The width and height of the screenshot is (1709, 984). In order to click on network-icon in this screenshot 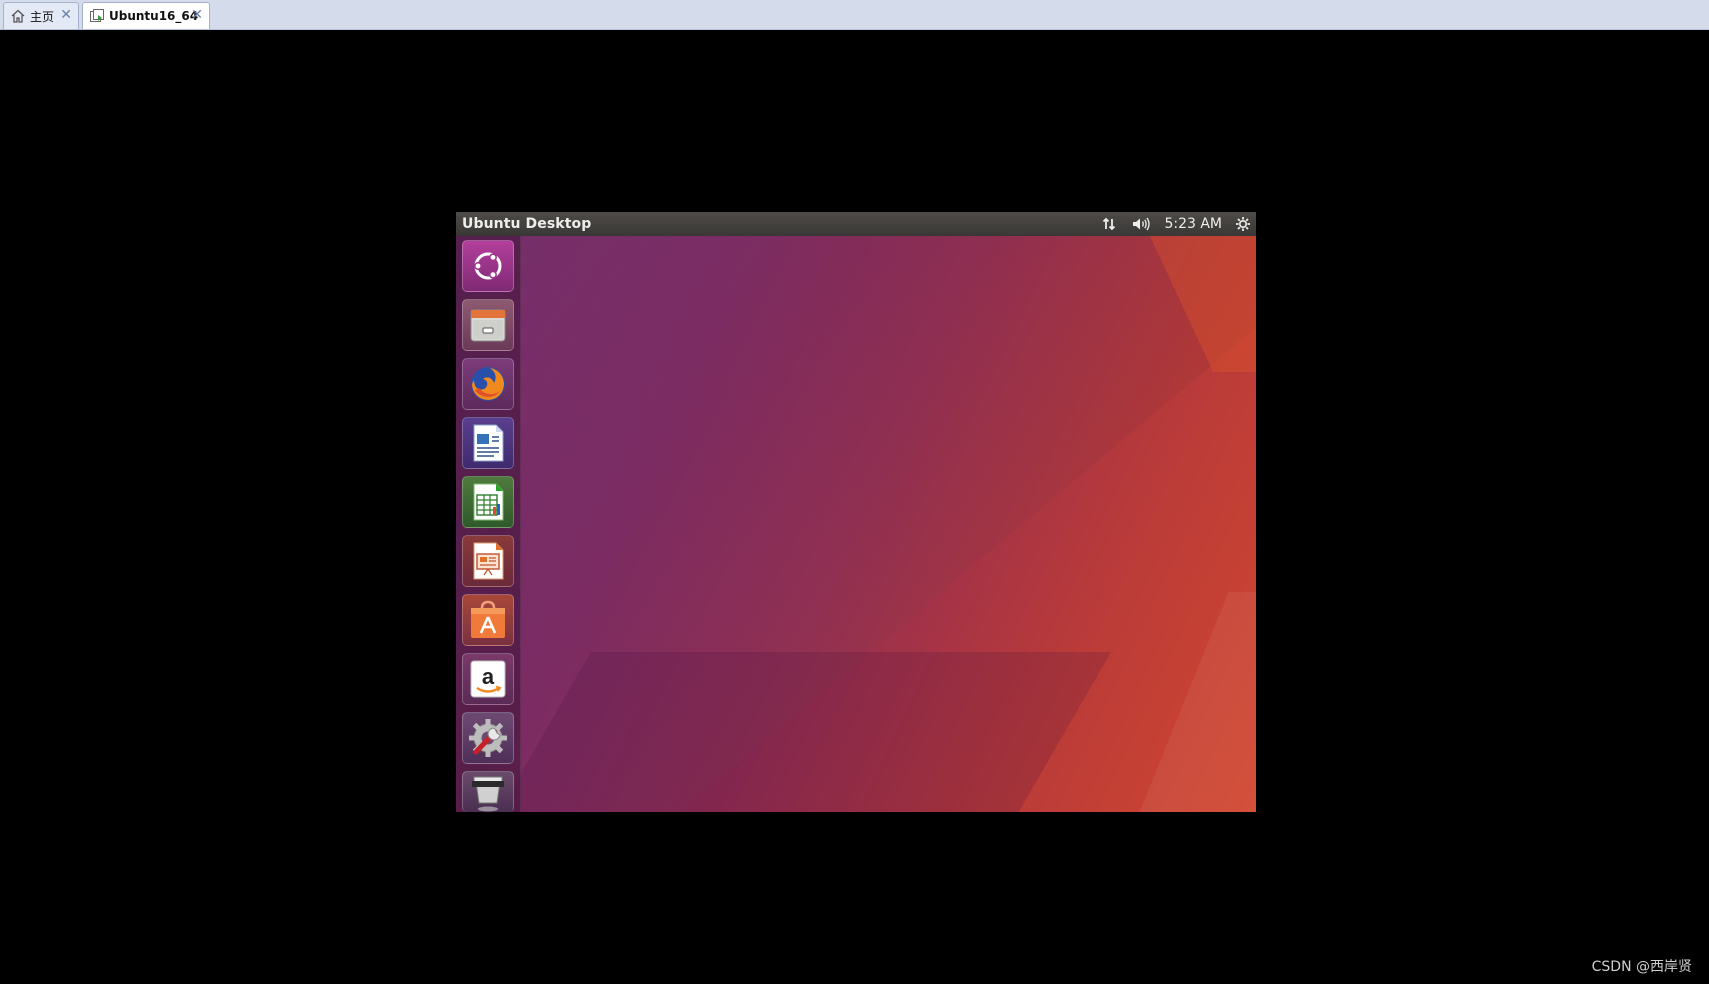, I will do `click(1109, 224)`.